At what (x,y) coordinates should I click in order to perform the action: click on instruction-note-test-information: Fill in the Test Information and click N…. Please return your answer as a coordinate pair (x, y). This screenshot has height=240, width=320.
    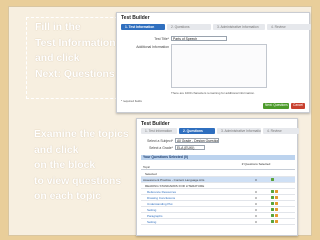
    Looking at the image, I should click on (77, 58).